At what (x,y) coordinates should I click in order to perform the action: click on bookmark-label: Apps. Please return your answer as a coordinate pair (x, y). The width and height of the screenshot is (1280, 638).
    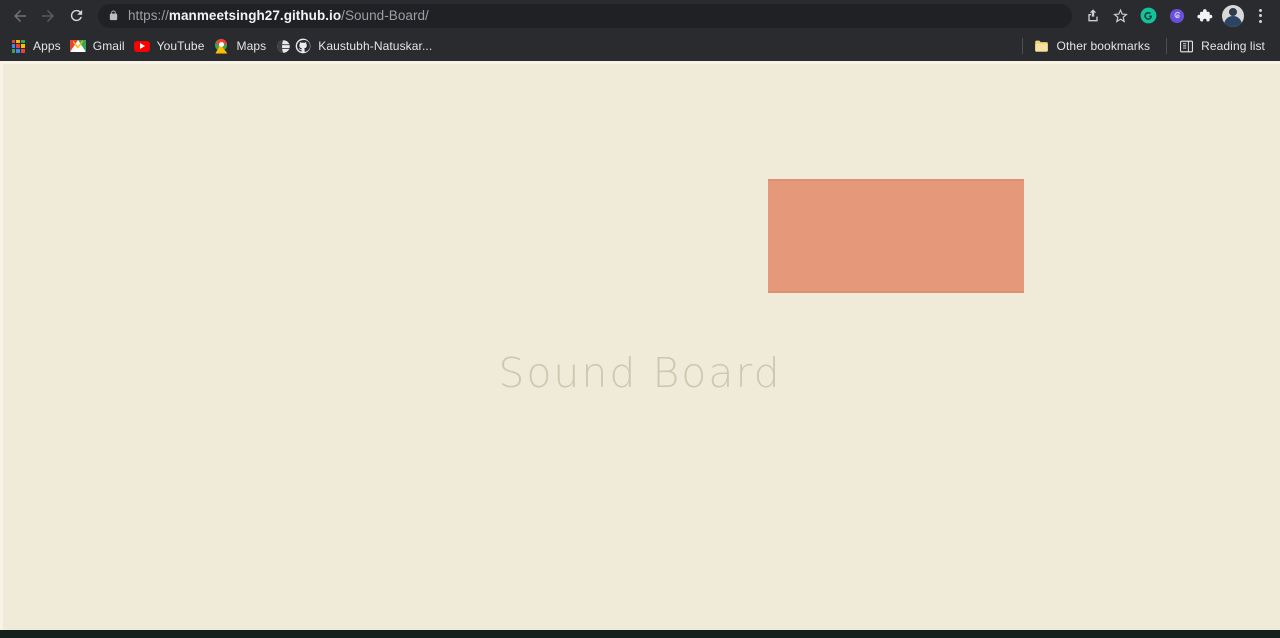
    Looking at the image, I should click on (47, 46).